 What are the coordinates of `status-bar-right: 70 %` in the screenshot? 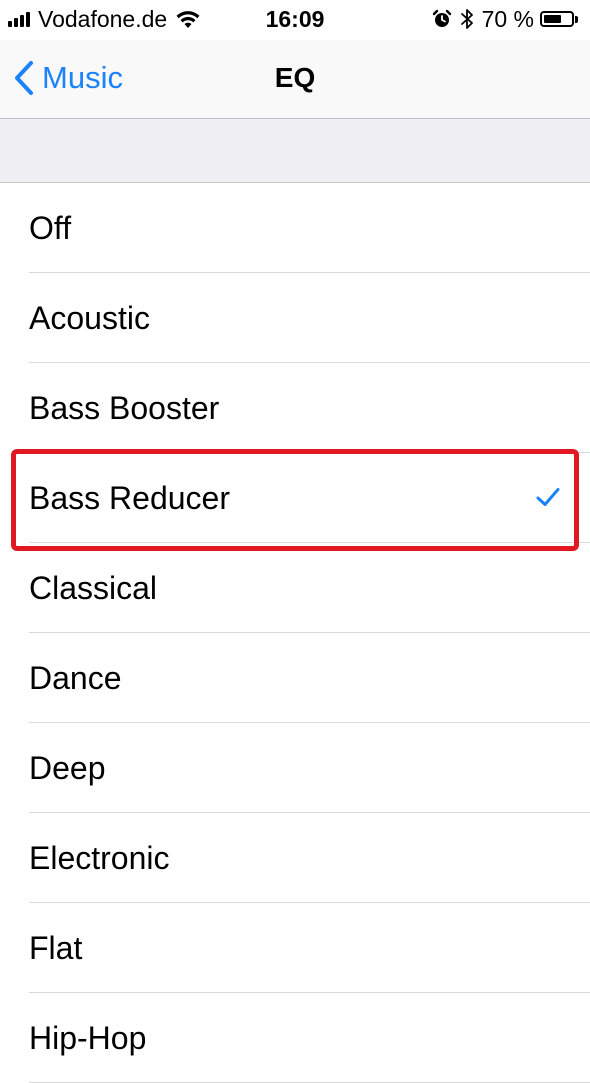 It's located at (505, 19).